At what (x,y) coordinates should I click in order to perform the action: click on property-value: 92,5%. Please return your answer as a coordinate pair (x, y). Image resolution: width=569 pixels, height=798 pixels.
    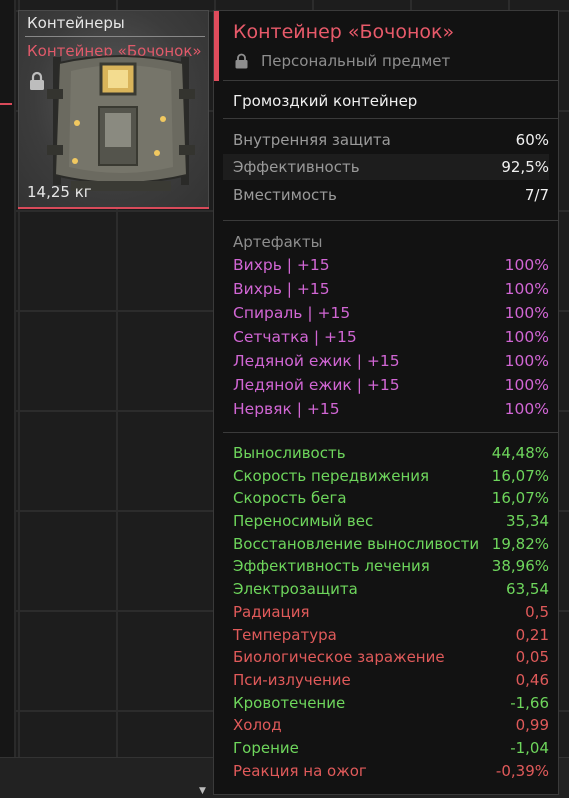
    Looking at the image, I should click on (525, 167).